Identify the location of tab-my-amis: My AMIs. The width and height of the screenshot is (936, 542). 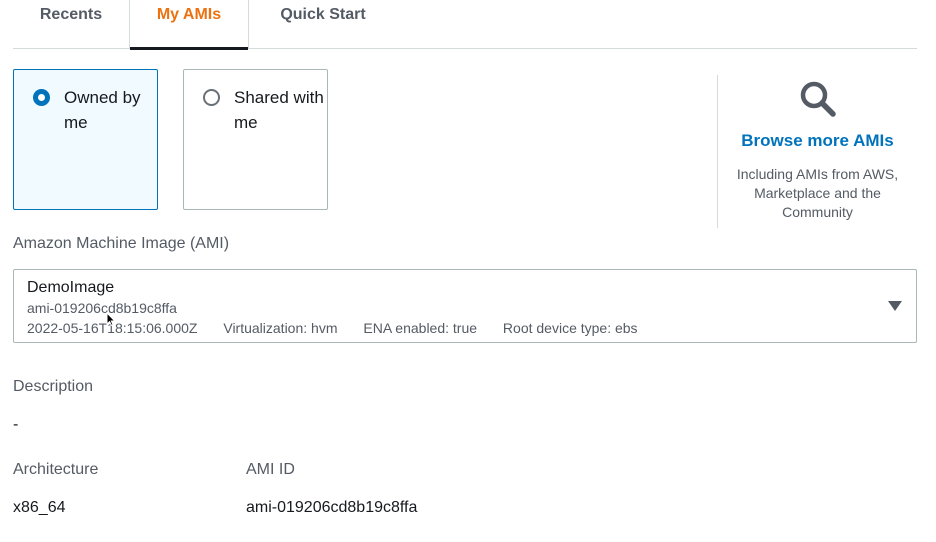
(189, 25).